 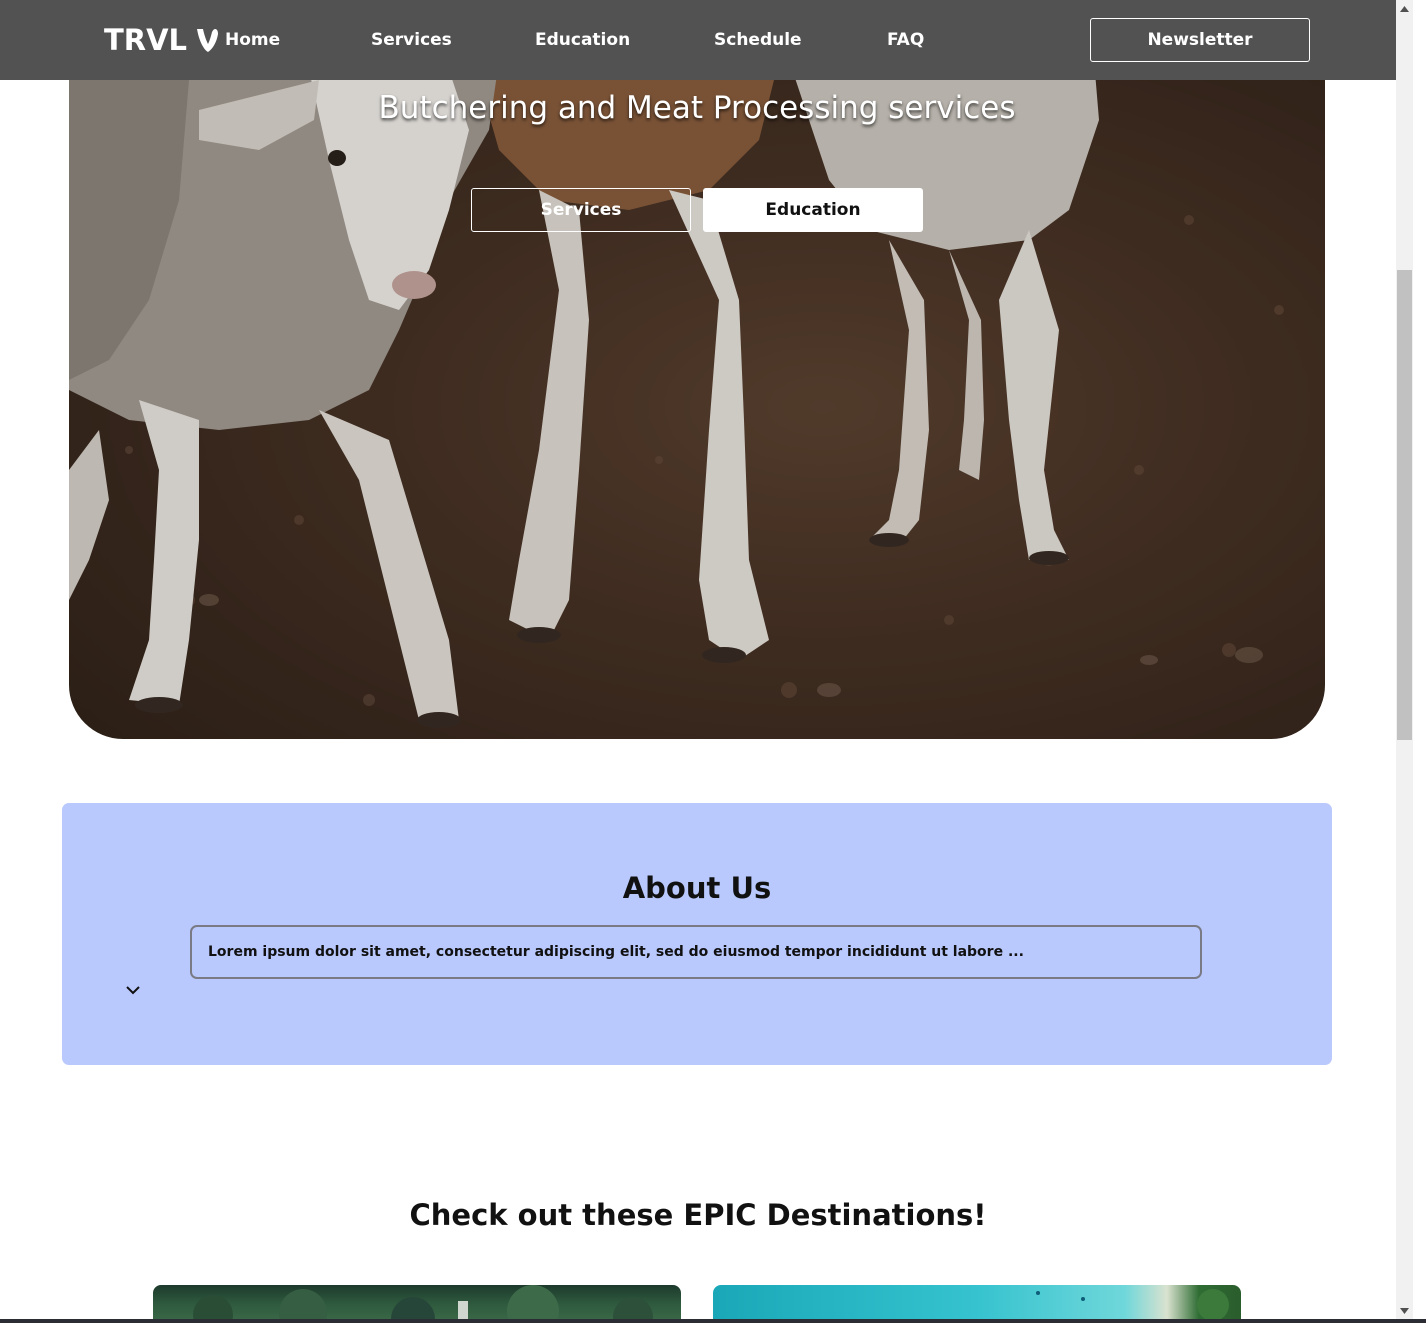 I want to click on site-logo: TRVL, so click(x=162, y=40).